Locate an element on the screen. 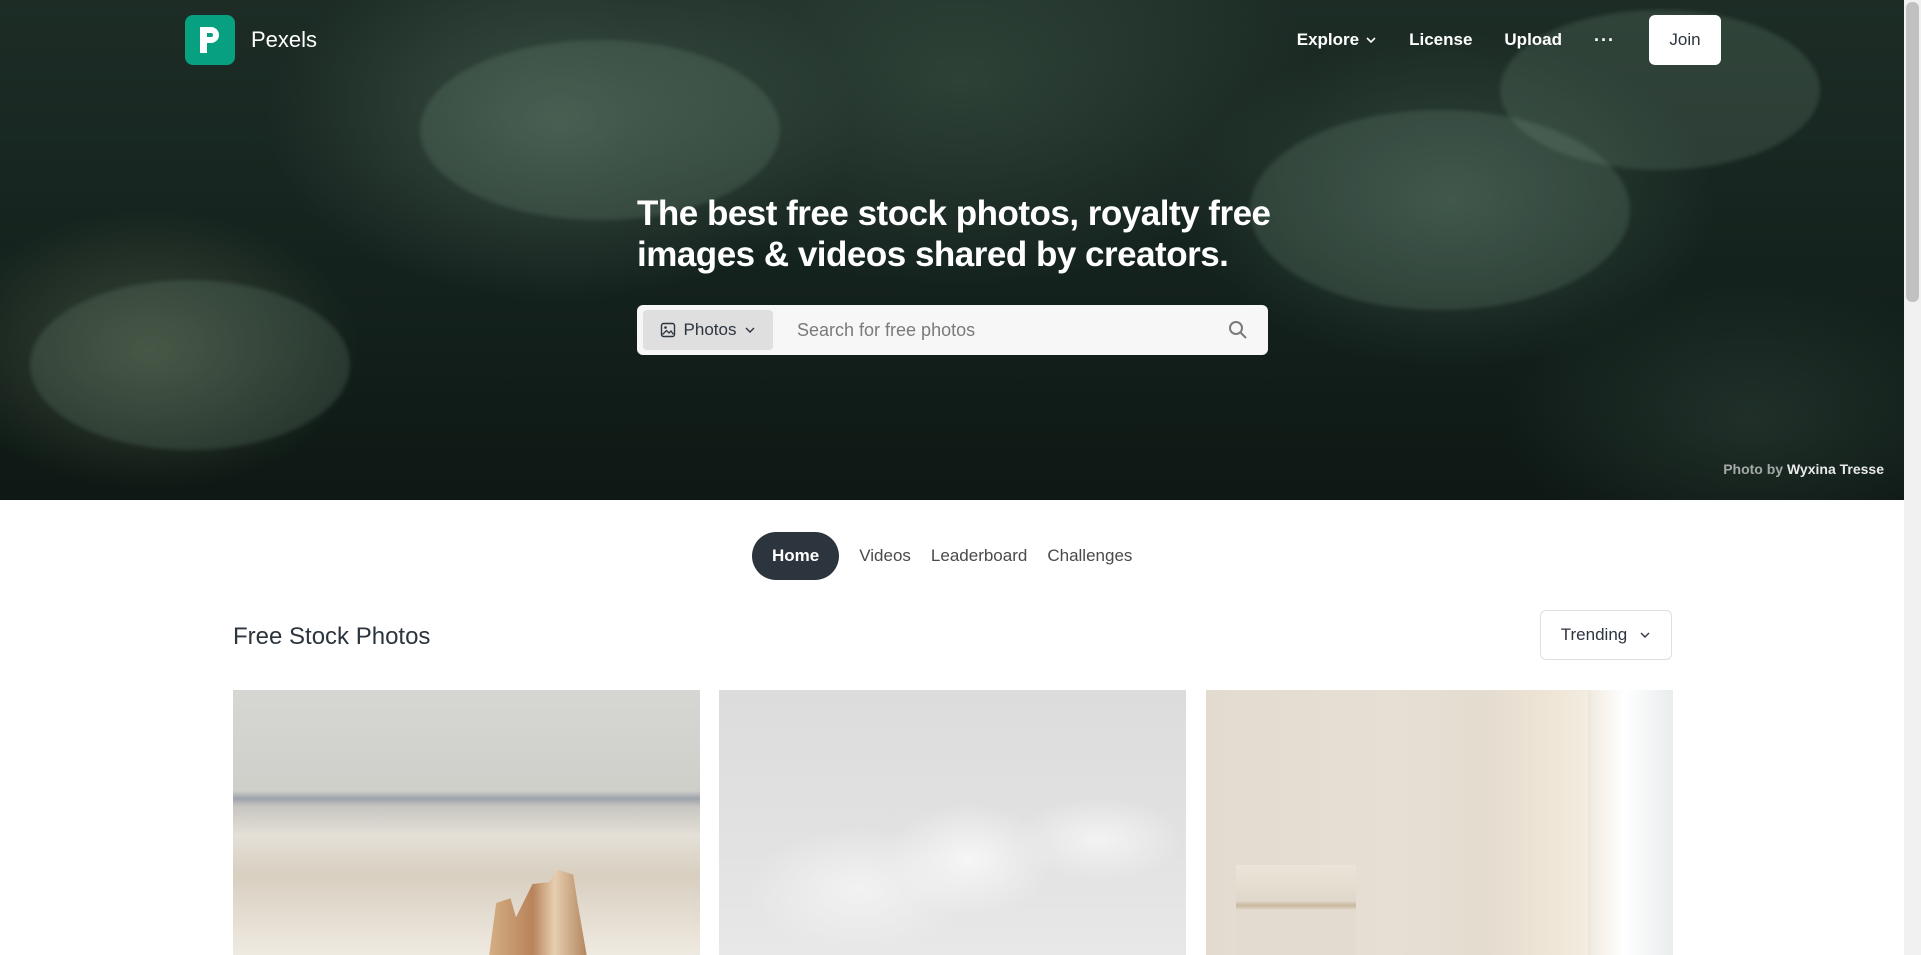  section-title: Free Stock Photos is located at coordinates (332, 636).